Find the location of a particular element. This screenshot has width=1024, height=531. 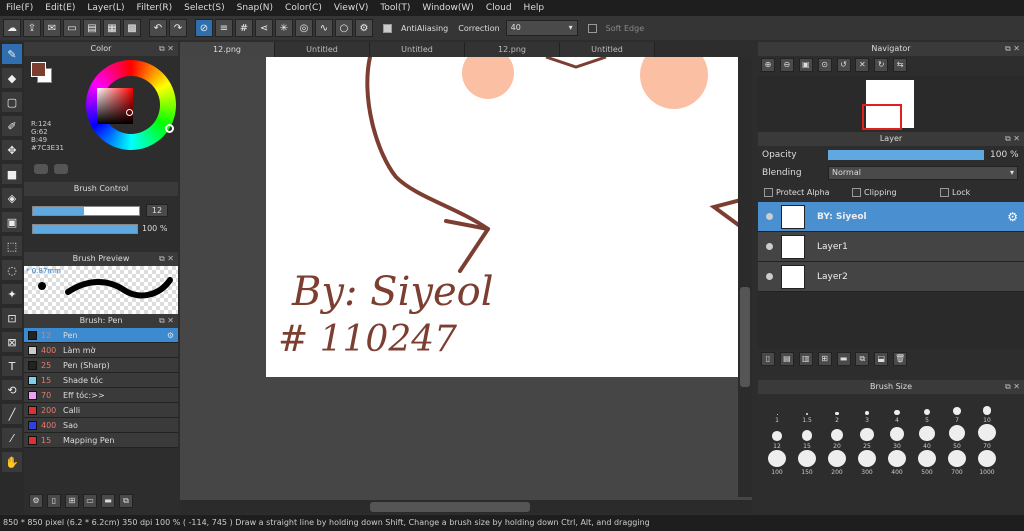

brush-list-item: 400 Sao is located at coordinates (101, 425).